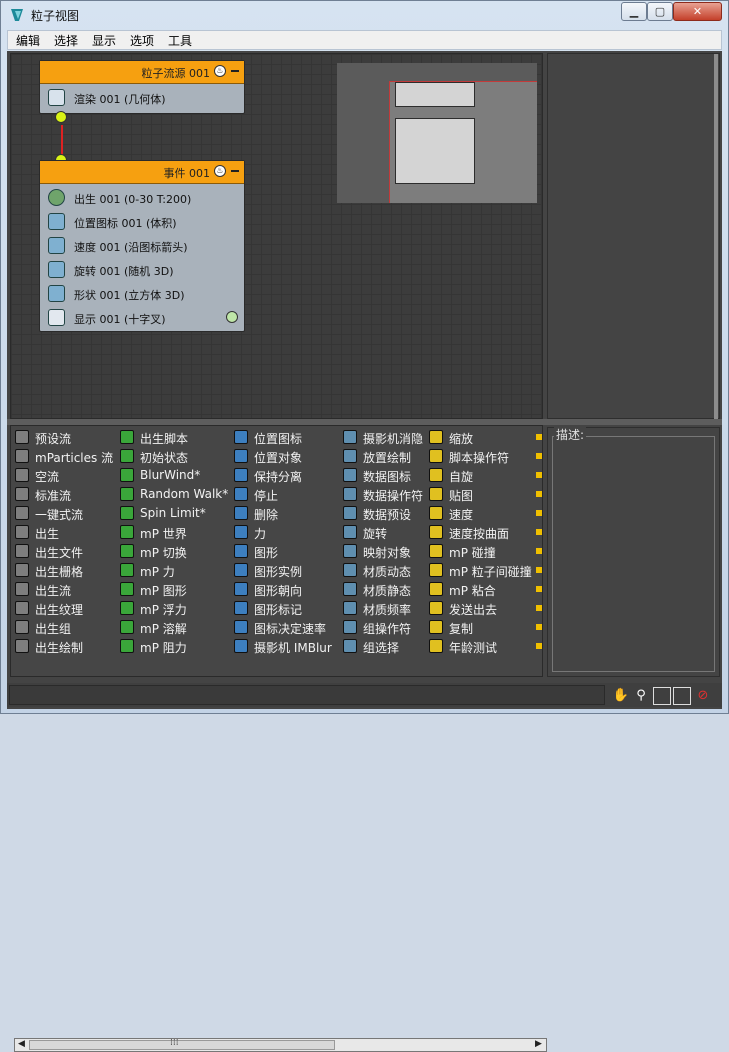 The image size is (729, 1052). I want to click on depot-item-label: mP 粘合, so click(472, 591).